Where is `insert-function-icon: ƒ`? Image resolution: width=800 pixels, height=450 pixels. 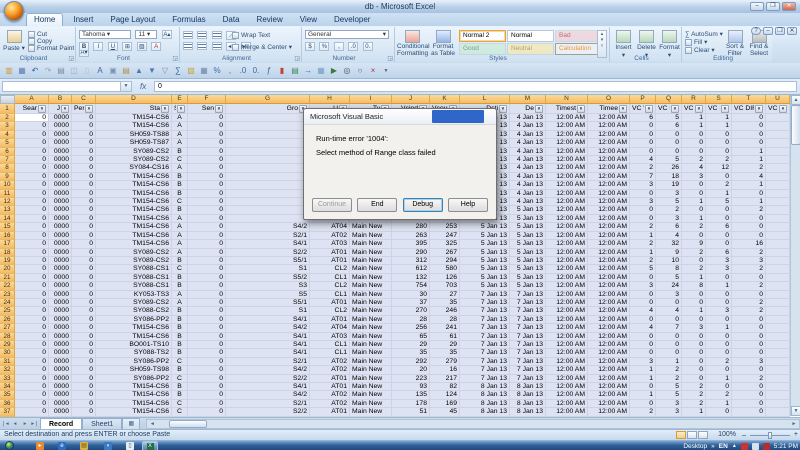
insert-function-icon: ƒ is located at coordinates (269, 71).